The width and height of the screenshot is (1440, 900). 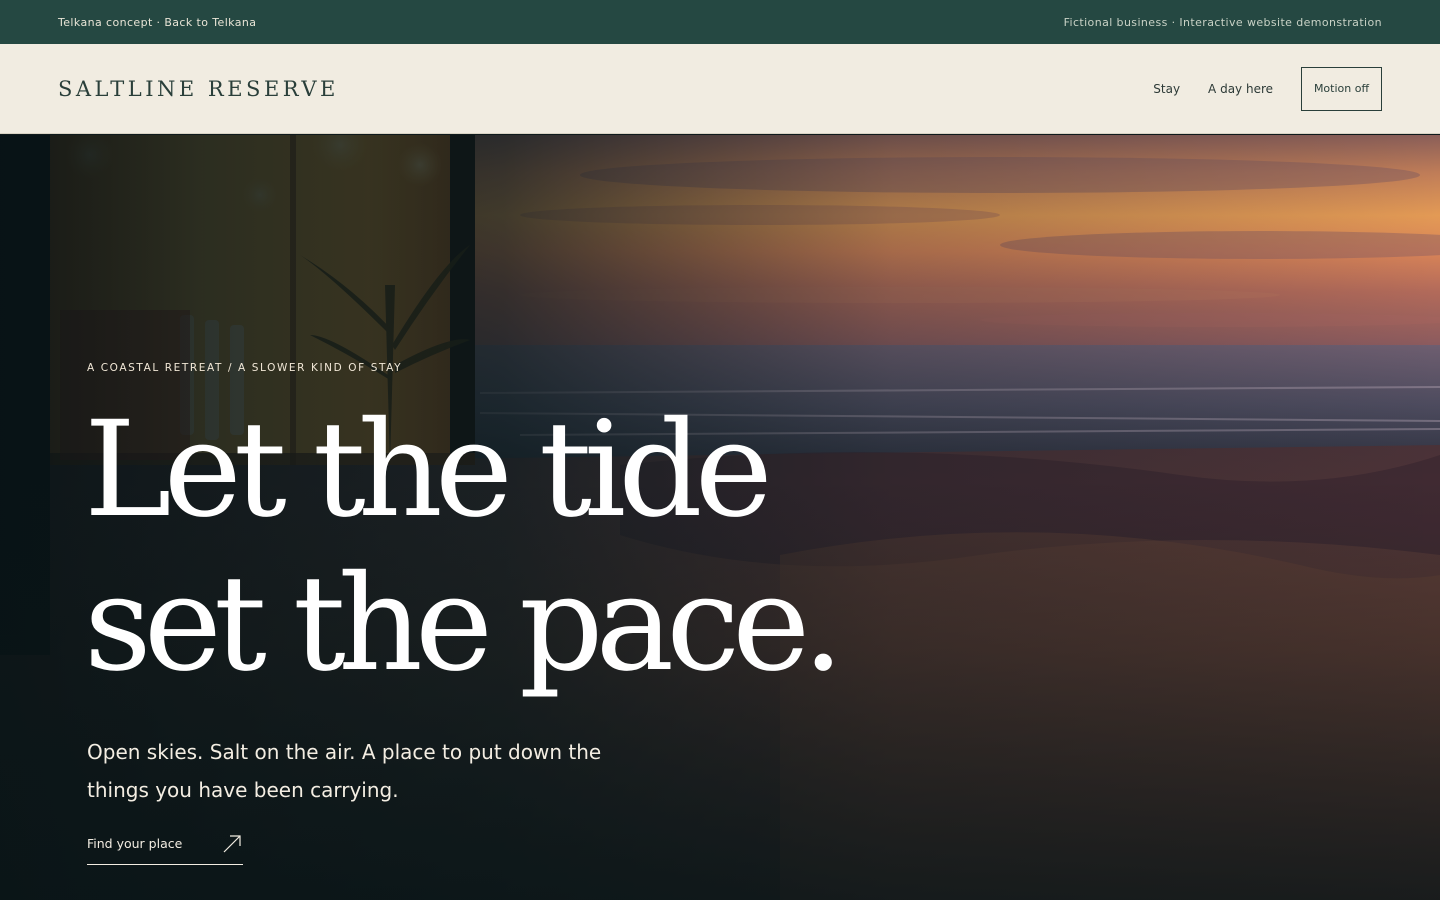 I want to click on find-your-place-link: Find your place, so click(x=165, y=844).